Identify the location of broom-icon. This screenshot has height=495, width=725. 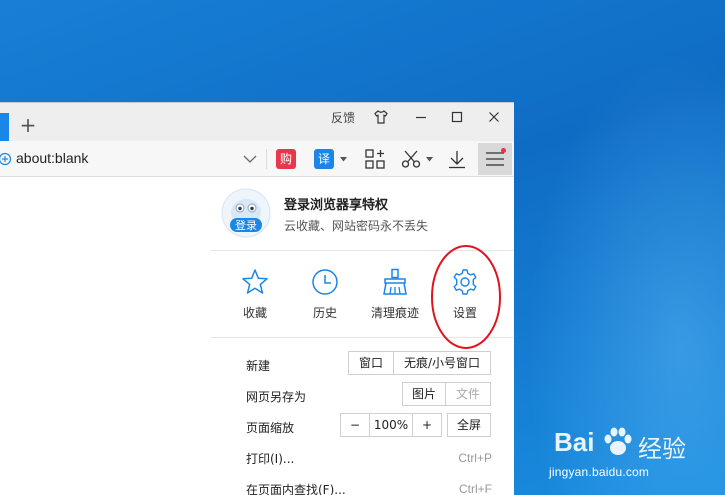
(395, 281).